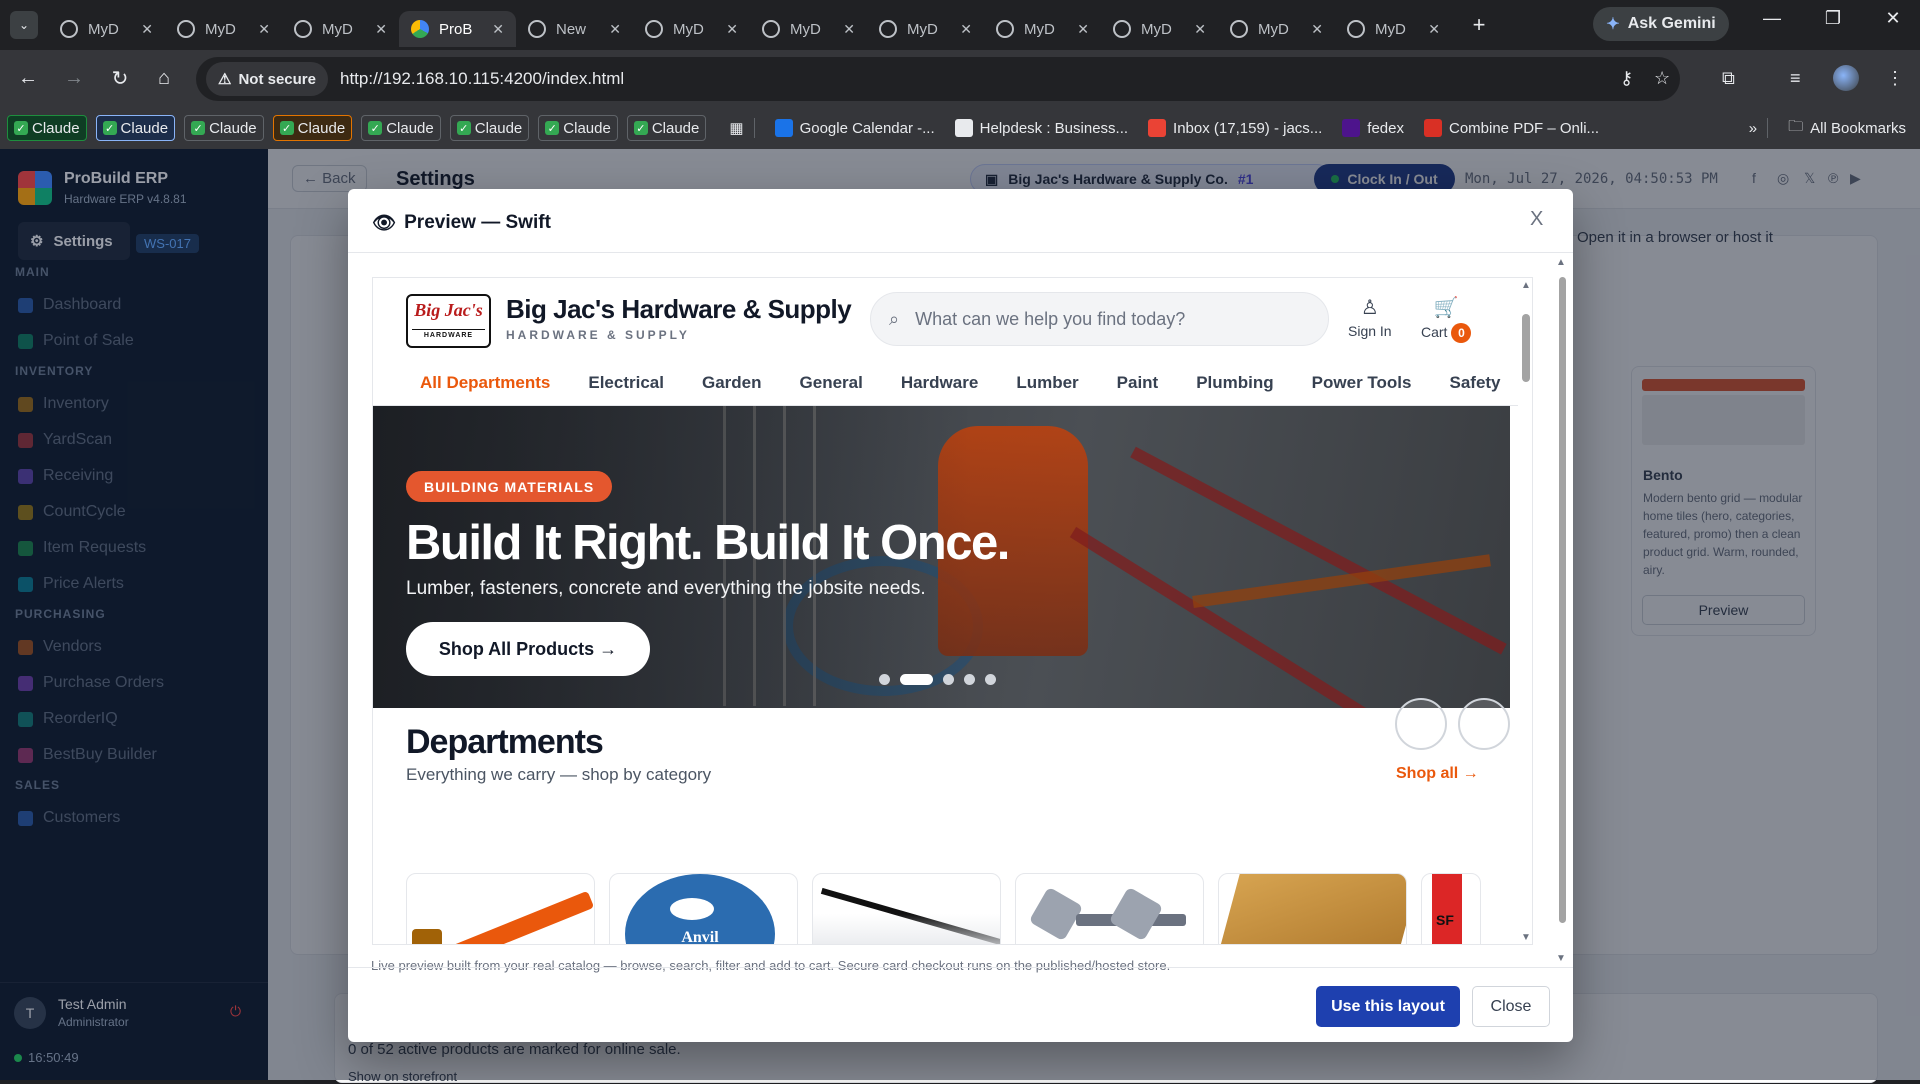  I want to click on home-icon: ⌂, so click(164, 78).